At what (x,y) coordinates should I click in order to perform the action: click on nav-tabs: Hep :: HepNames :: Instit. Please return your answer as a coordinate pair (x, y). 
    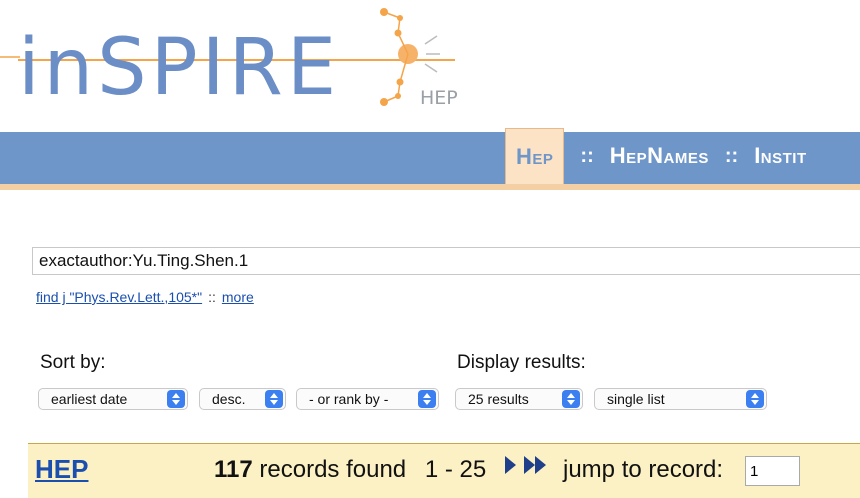
    Looking at the image, I should click on (656, 156).